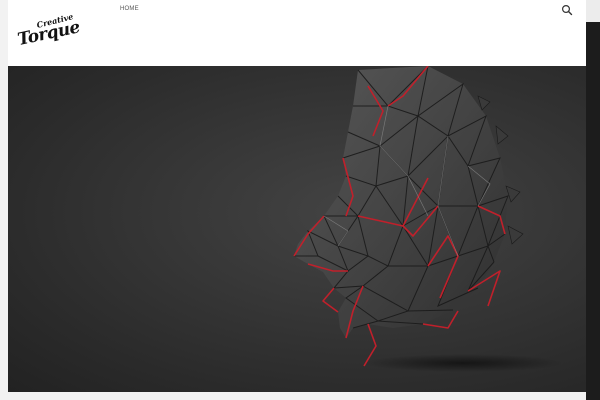  I want to click on right-scroll-rail, so click(593, 200).